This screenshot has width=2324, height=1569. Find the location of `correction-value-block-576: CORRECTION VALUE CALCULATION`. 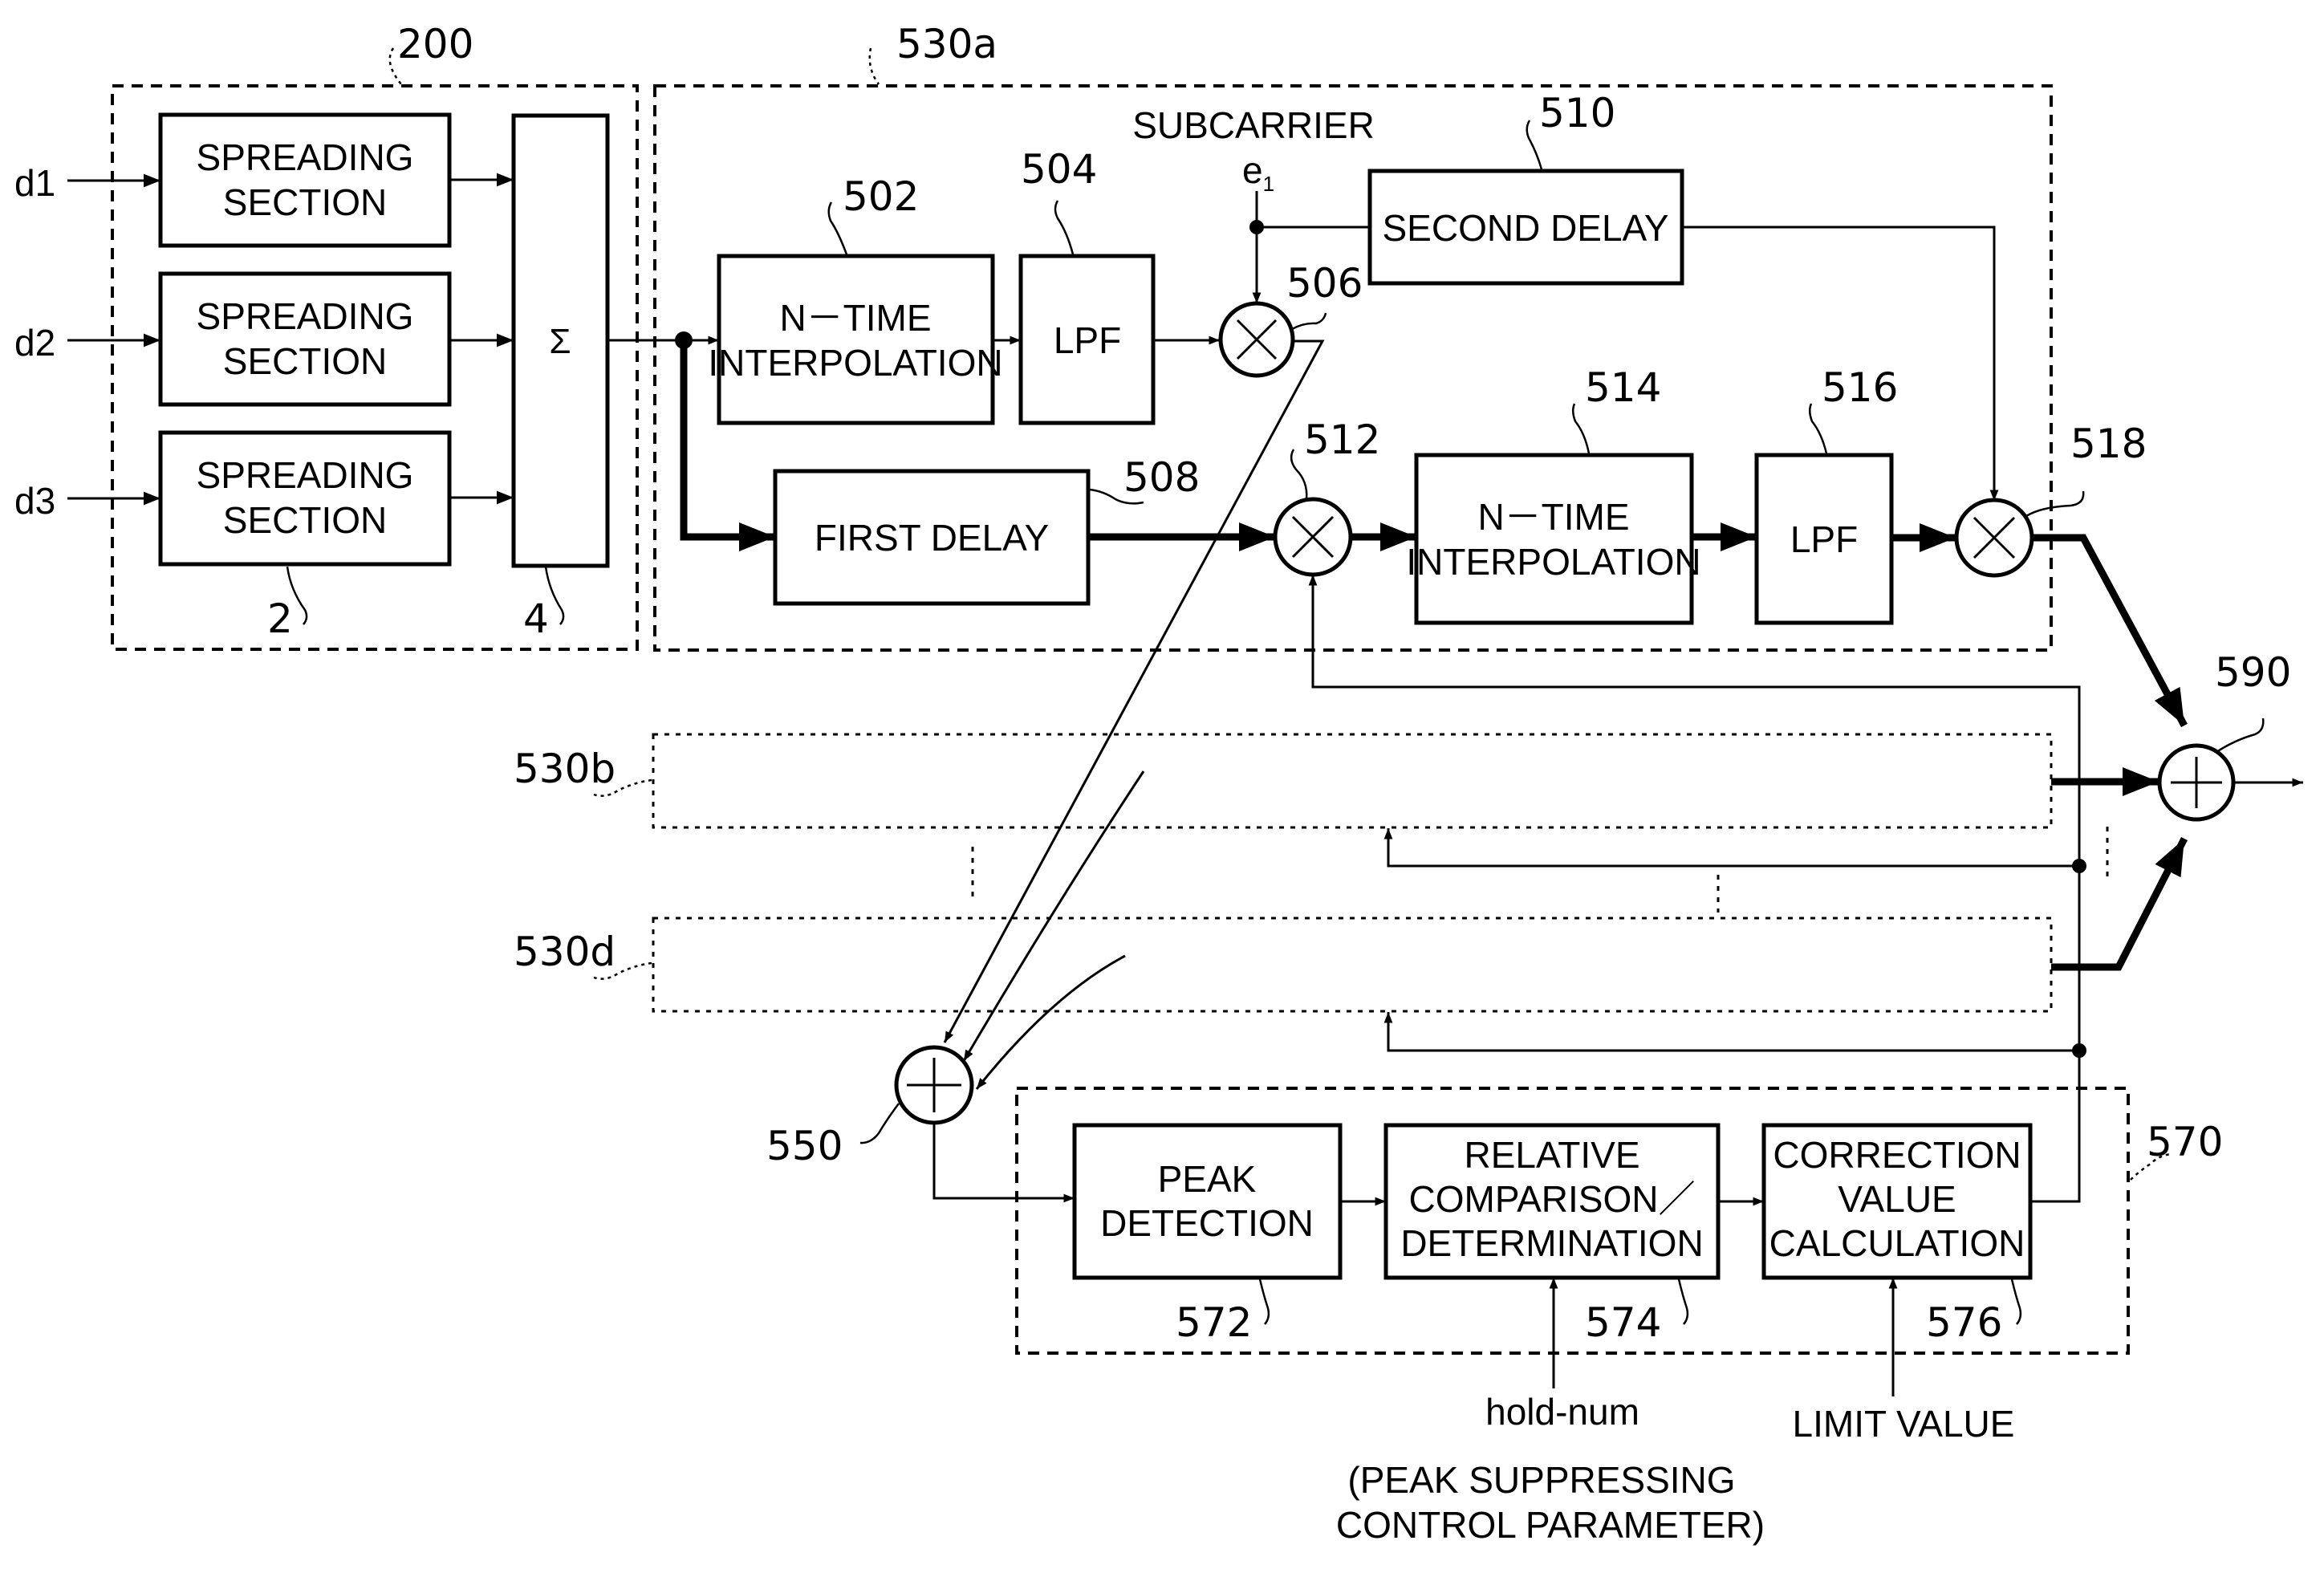

correction-value-block-576: CORRECTION VALUE CALCULATION is located at coordinates (1897, 1201).